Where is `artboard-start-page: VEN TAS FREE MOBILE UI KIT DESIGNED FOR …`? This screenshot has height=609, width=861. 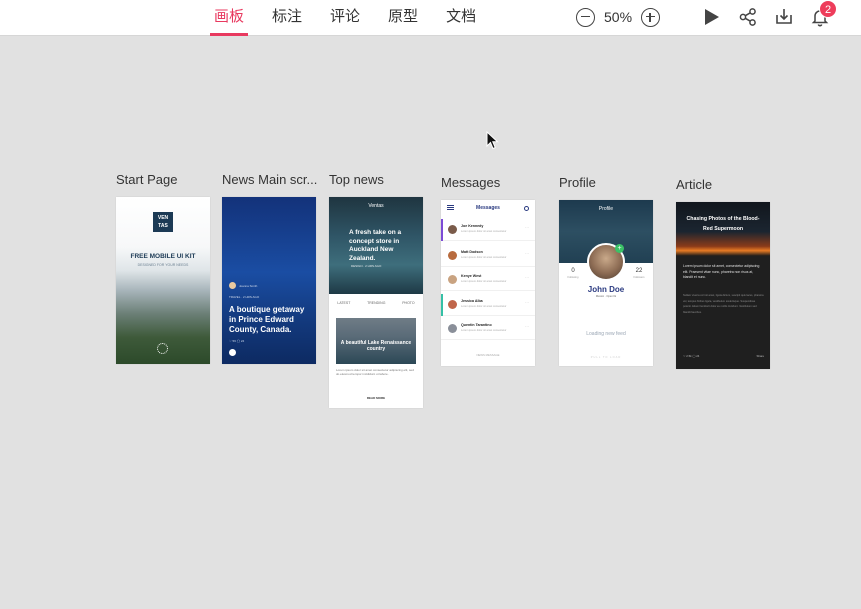 artboard-start-page: VEN TAS FREE MOBILE UI KIT DESIGNED FOR … is located at coordinates (163, 280).